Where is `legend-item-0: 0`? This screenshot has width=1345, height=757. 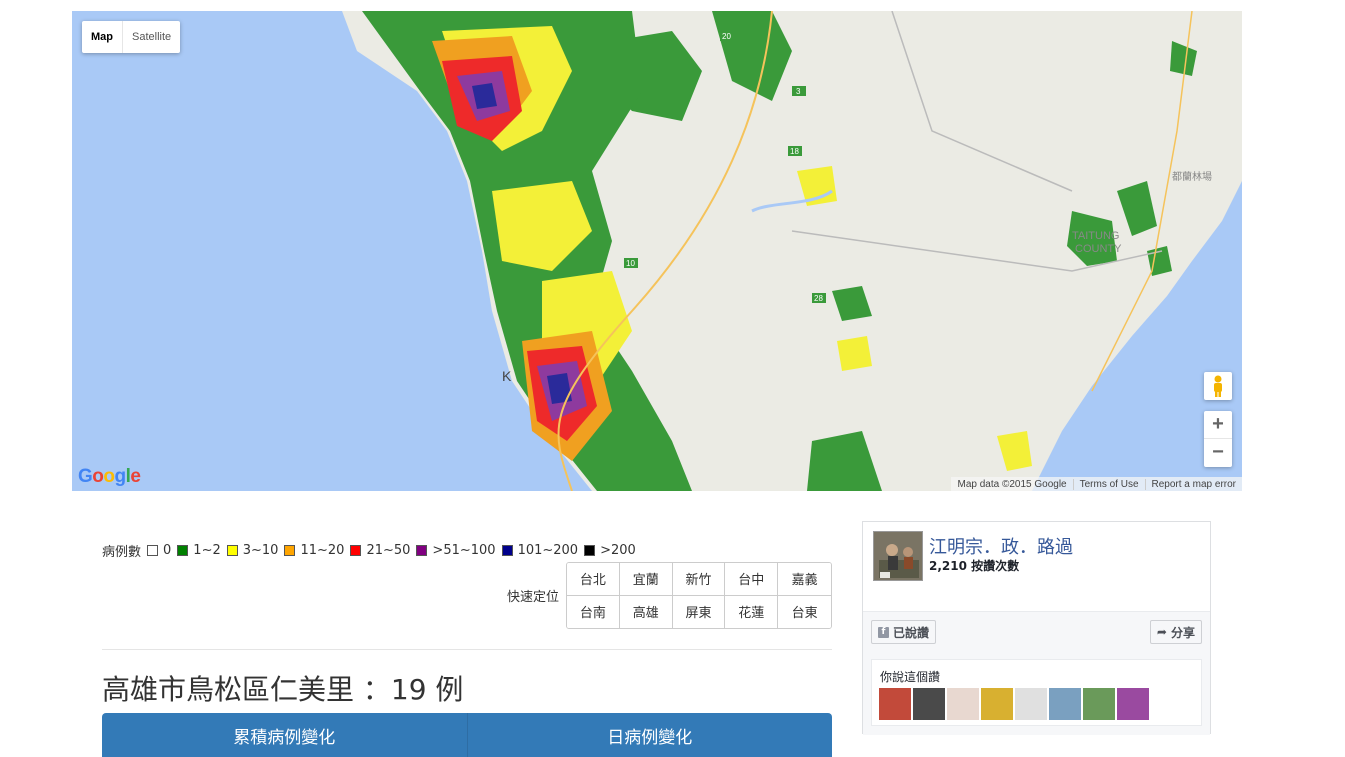 legend-item-0: 0 is located at coordinates (156, 550).